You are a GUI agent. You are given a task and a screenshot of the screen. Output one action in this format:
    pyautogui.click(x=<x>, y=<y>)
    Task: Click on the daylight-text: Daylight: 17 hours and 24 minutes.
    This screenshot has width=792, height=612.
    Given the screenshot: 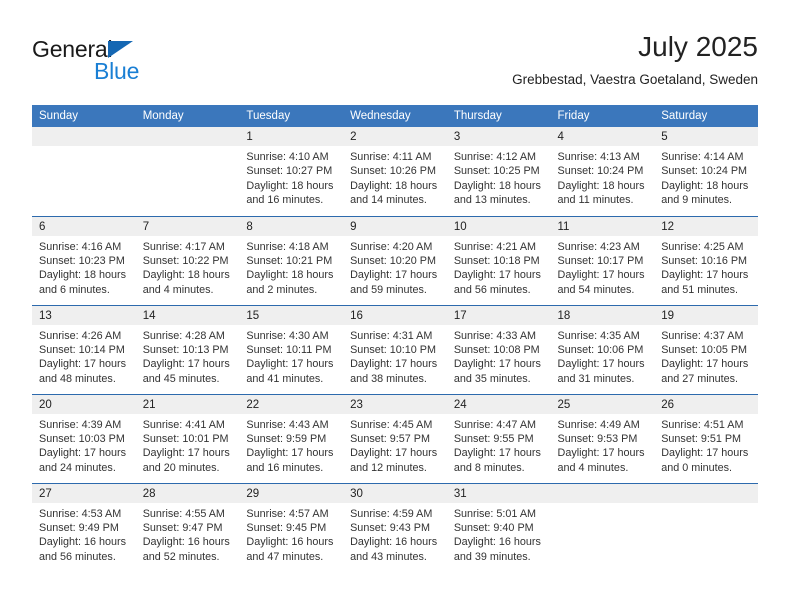 What is the action you would take?
    pyautogui.click(x=83, y=460)
    